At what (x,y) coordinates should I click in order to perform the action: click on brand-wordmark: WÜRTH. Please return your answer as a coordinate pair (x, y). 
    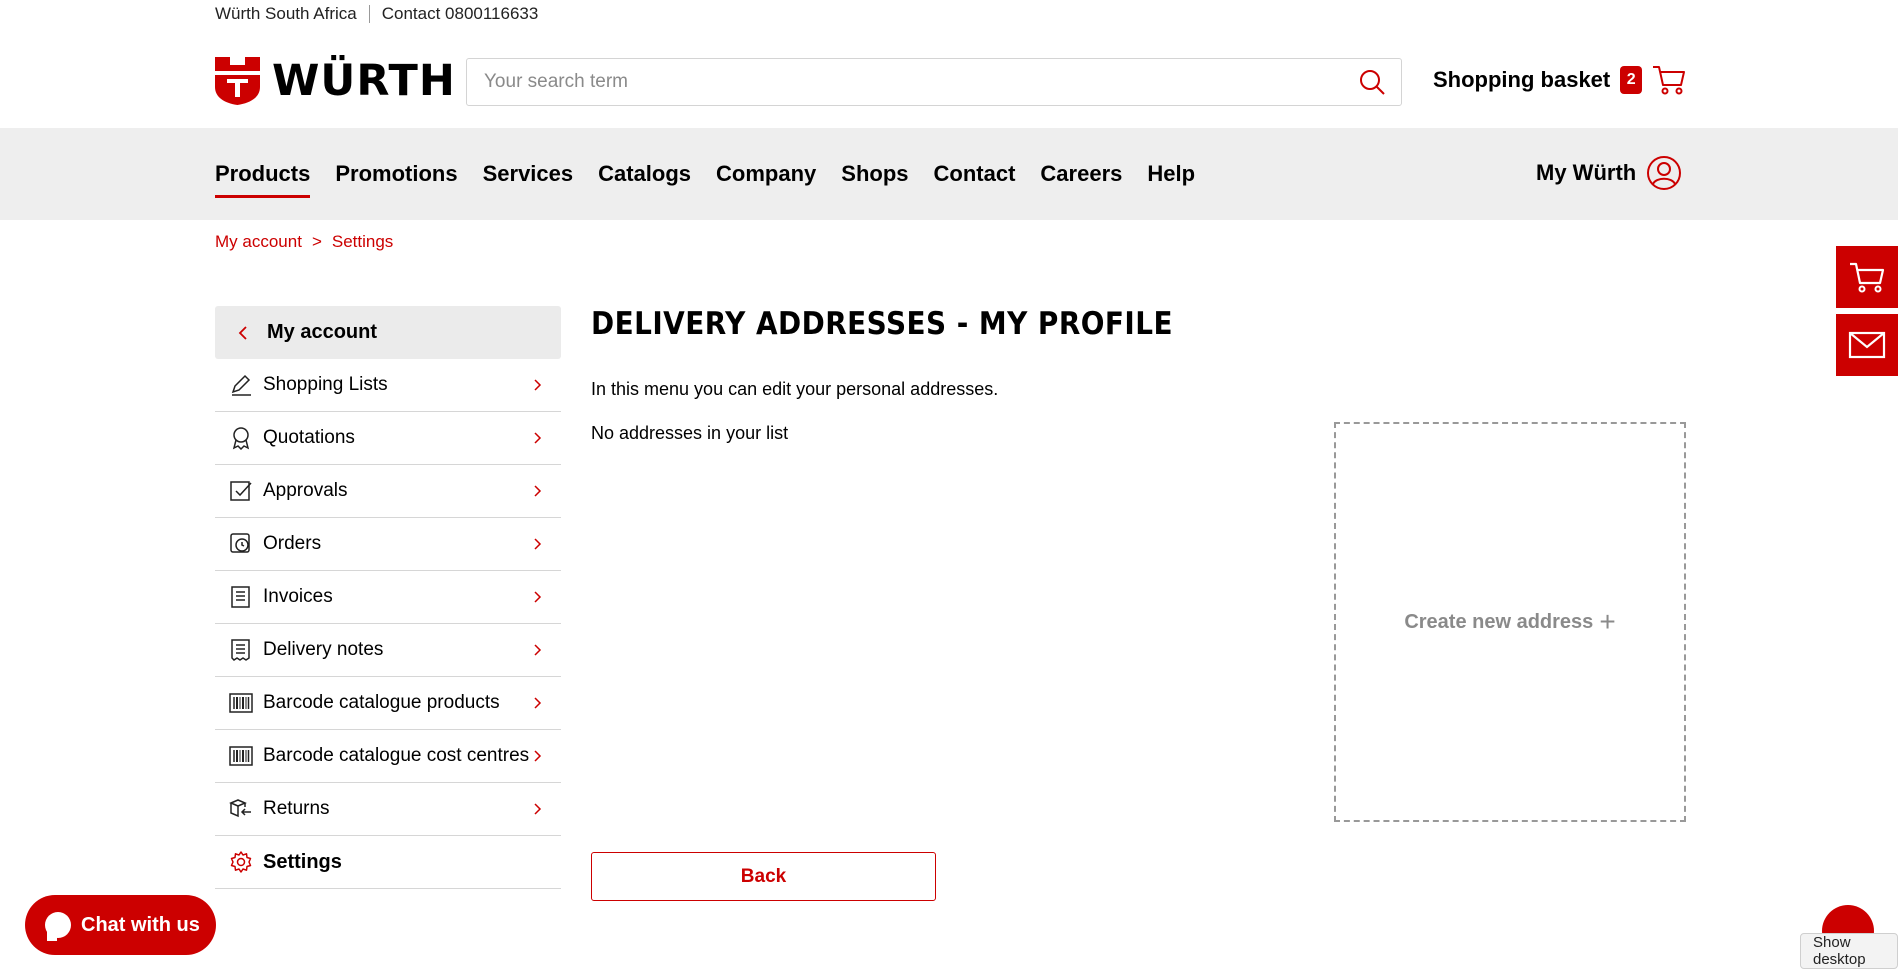
    Looking at the image, I should click on (364, 80).